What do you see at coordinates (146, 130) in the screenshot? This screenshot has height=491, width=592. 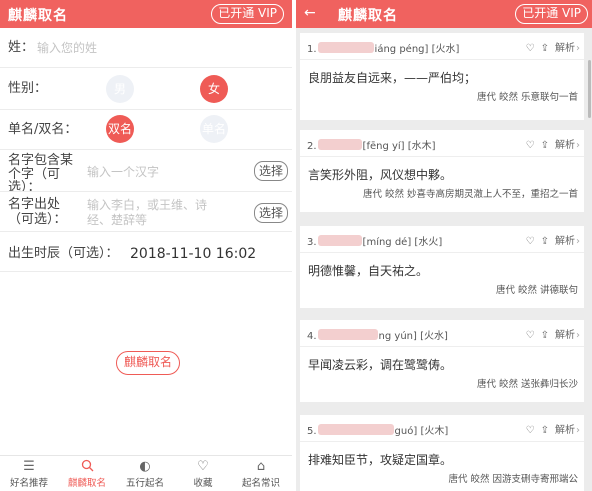 I see `name-length-row: 单名/双名： 双名 单名` at bounding box center [146, 130].